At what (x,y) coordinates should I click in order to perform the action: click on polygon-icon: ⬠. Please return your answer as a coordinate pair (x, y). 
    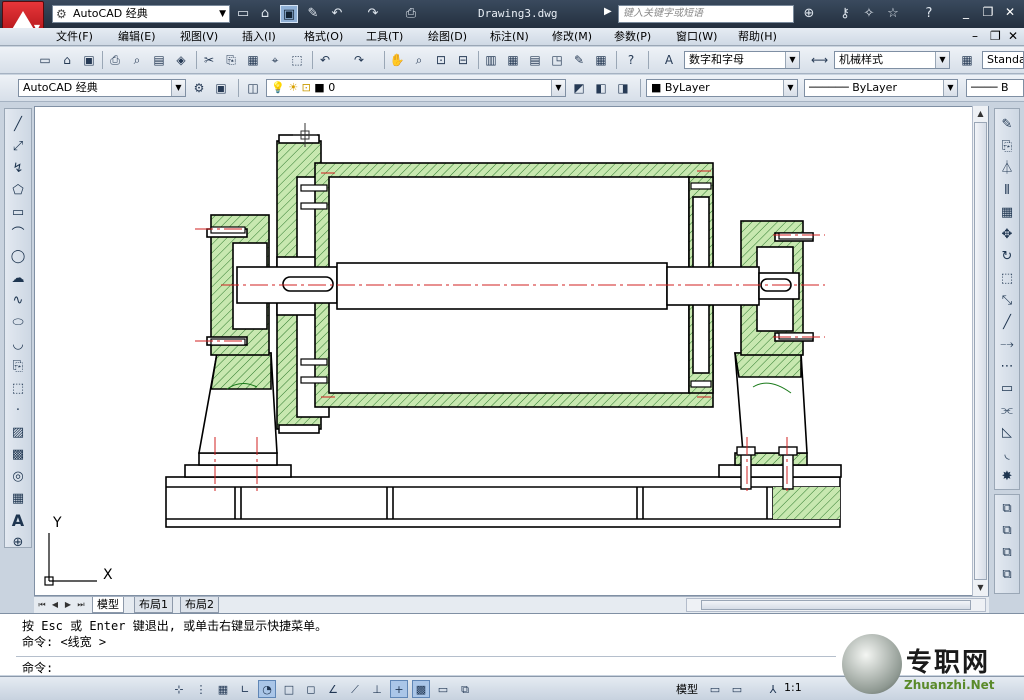
    Looking at the image, I should click on (18, 191).